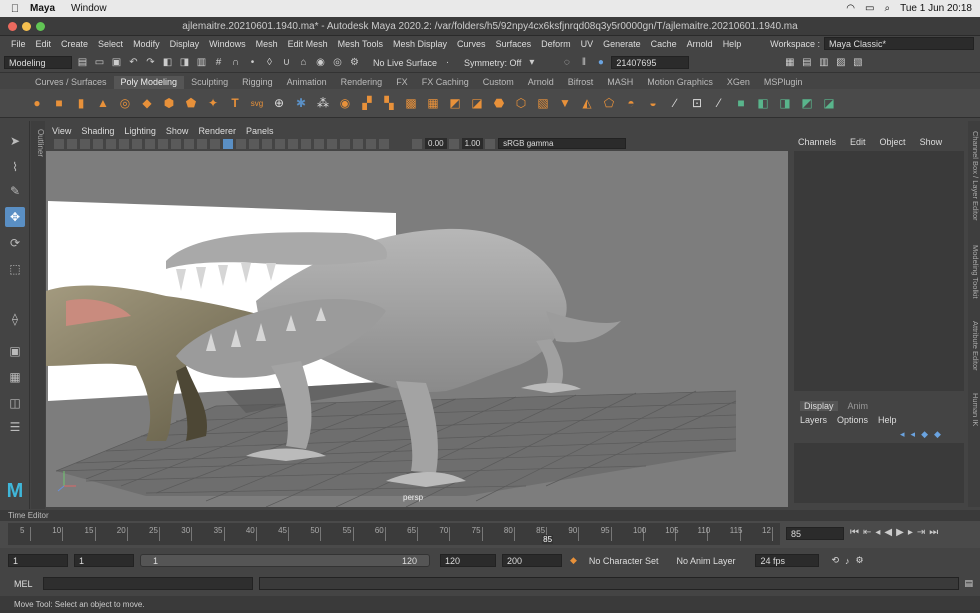 The height and width of the screenshot is (613, 980). What do you see at coordinates (345, 143) in the screenshot?
I see `ambient-occlusion-icon` at bounding box center [345, 143].